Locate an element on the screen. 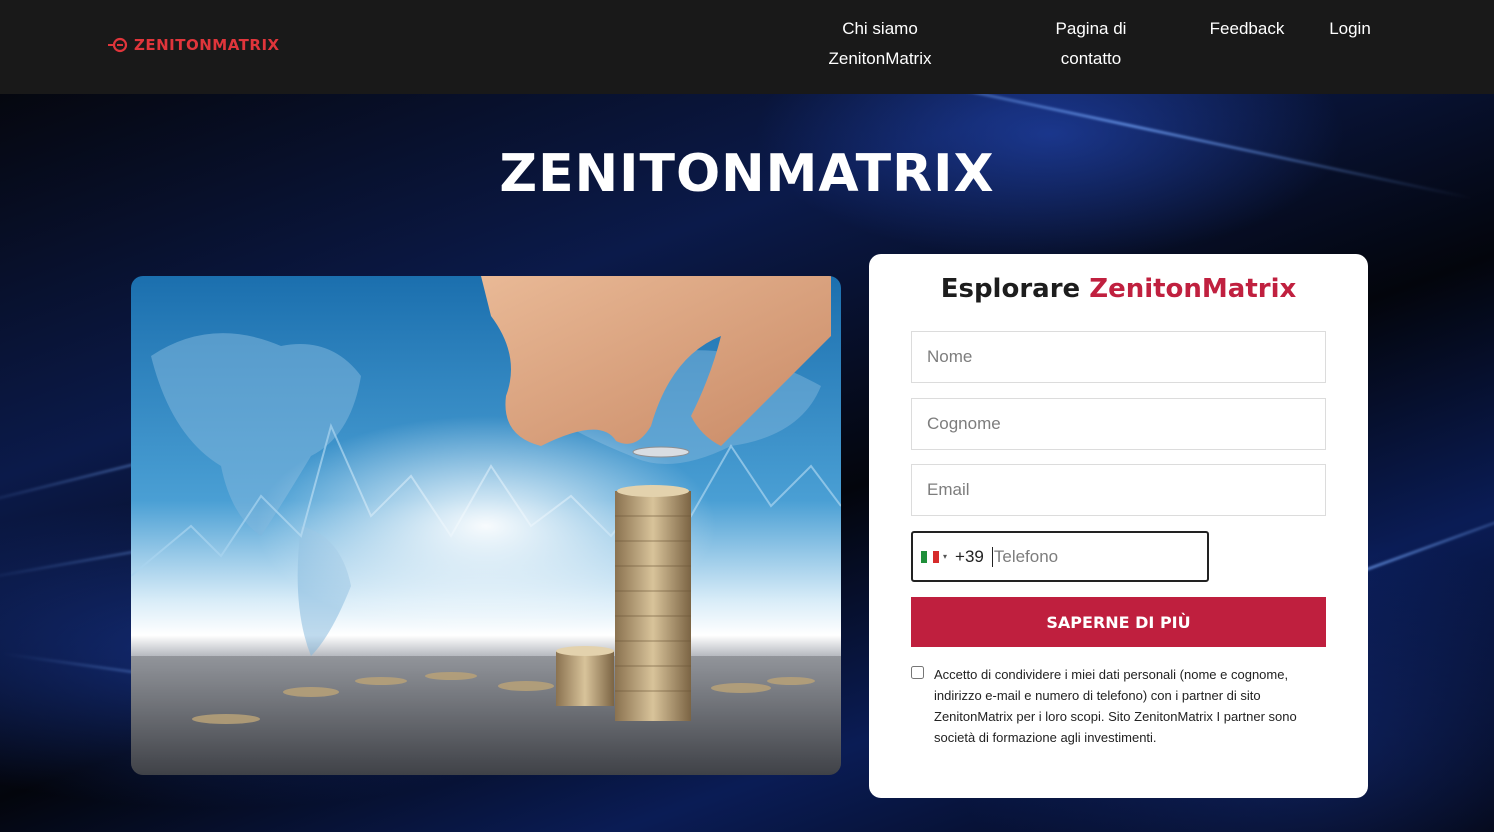 Image resolution: width=1494 pixels, height=832 pixels. chevron-down-icon: ▾ is located at coordinates (945, 556).